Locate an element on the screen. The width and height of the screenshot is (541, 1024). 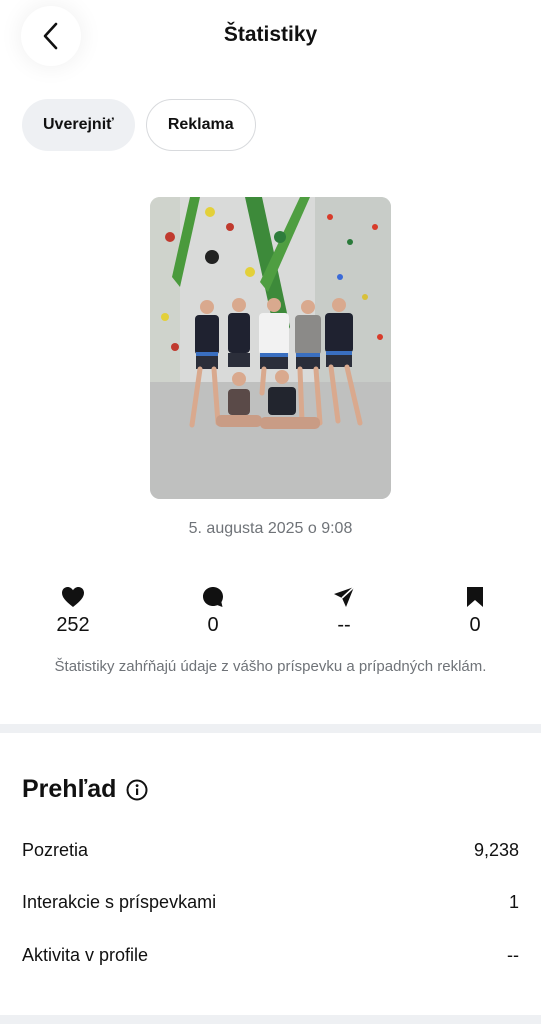
shares-count: -- is located at coordinates (344, 625).